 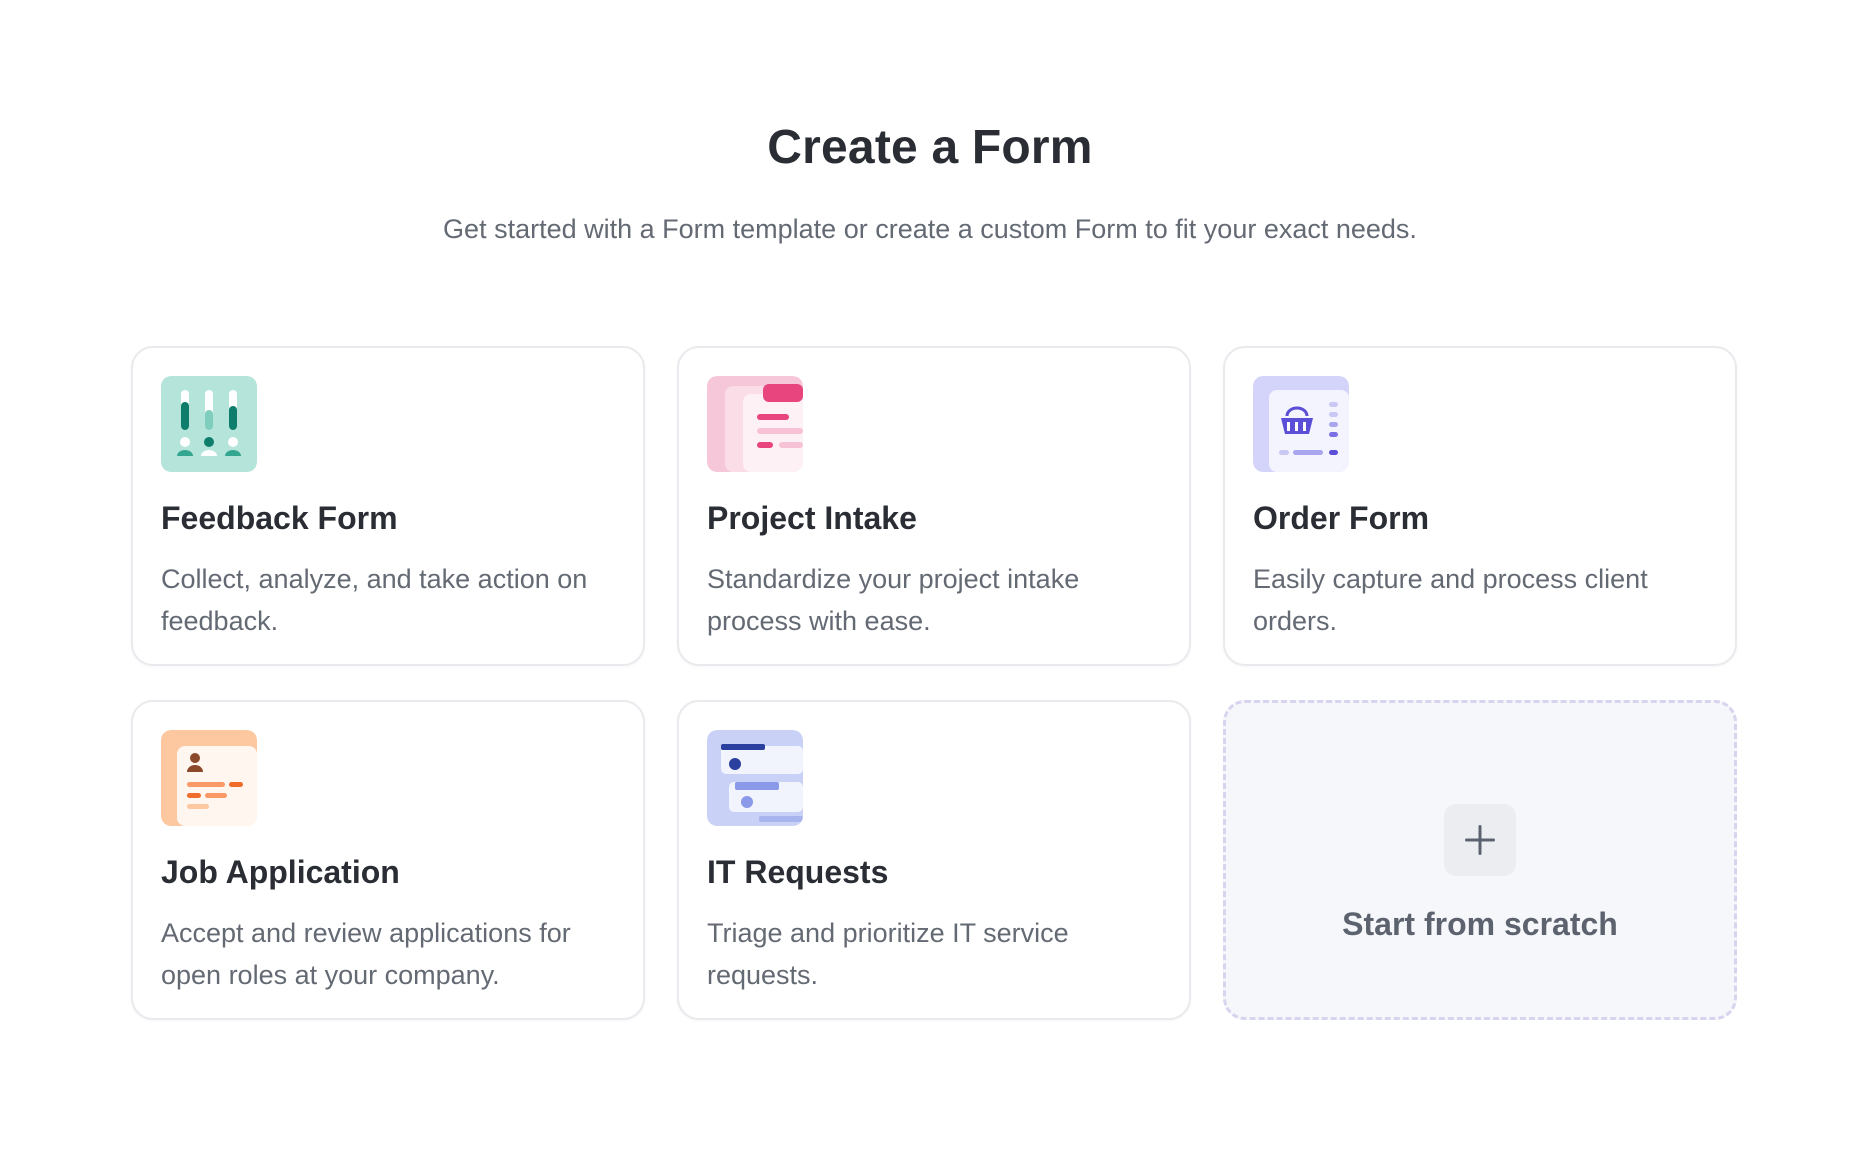 I want to click on project-intake-icon, so click(x=755, y=424).